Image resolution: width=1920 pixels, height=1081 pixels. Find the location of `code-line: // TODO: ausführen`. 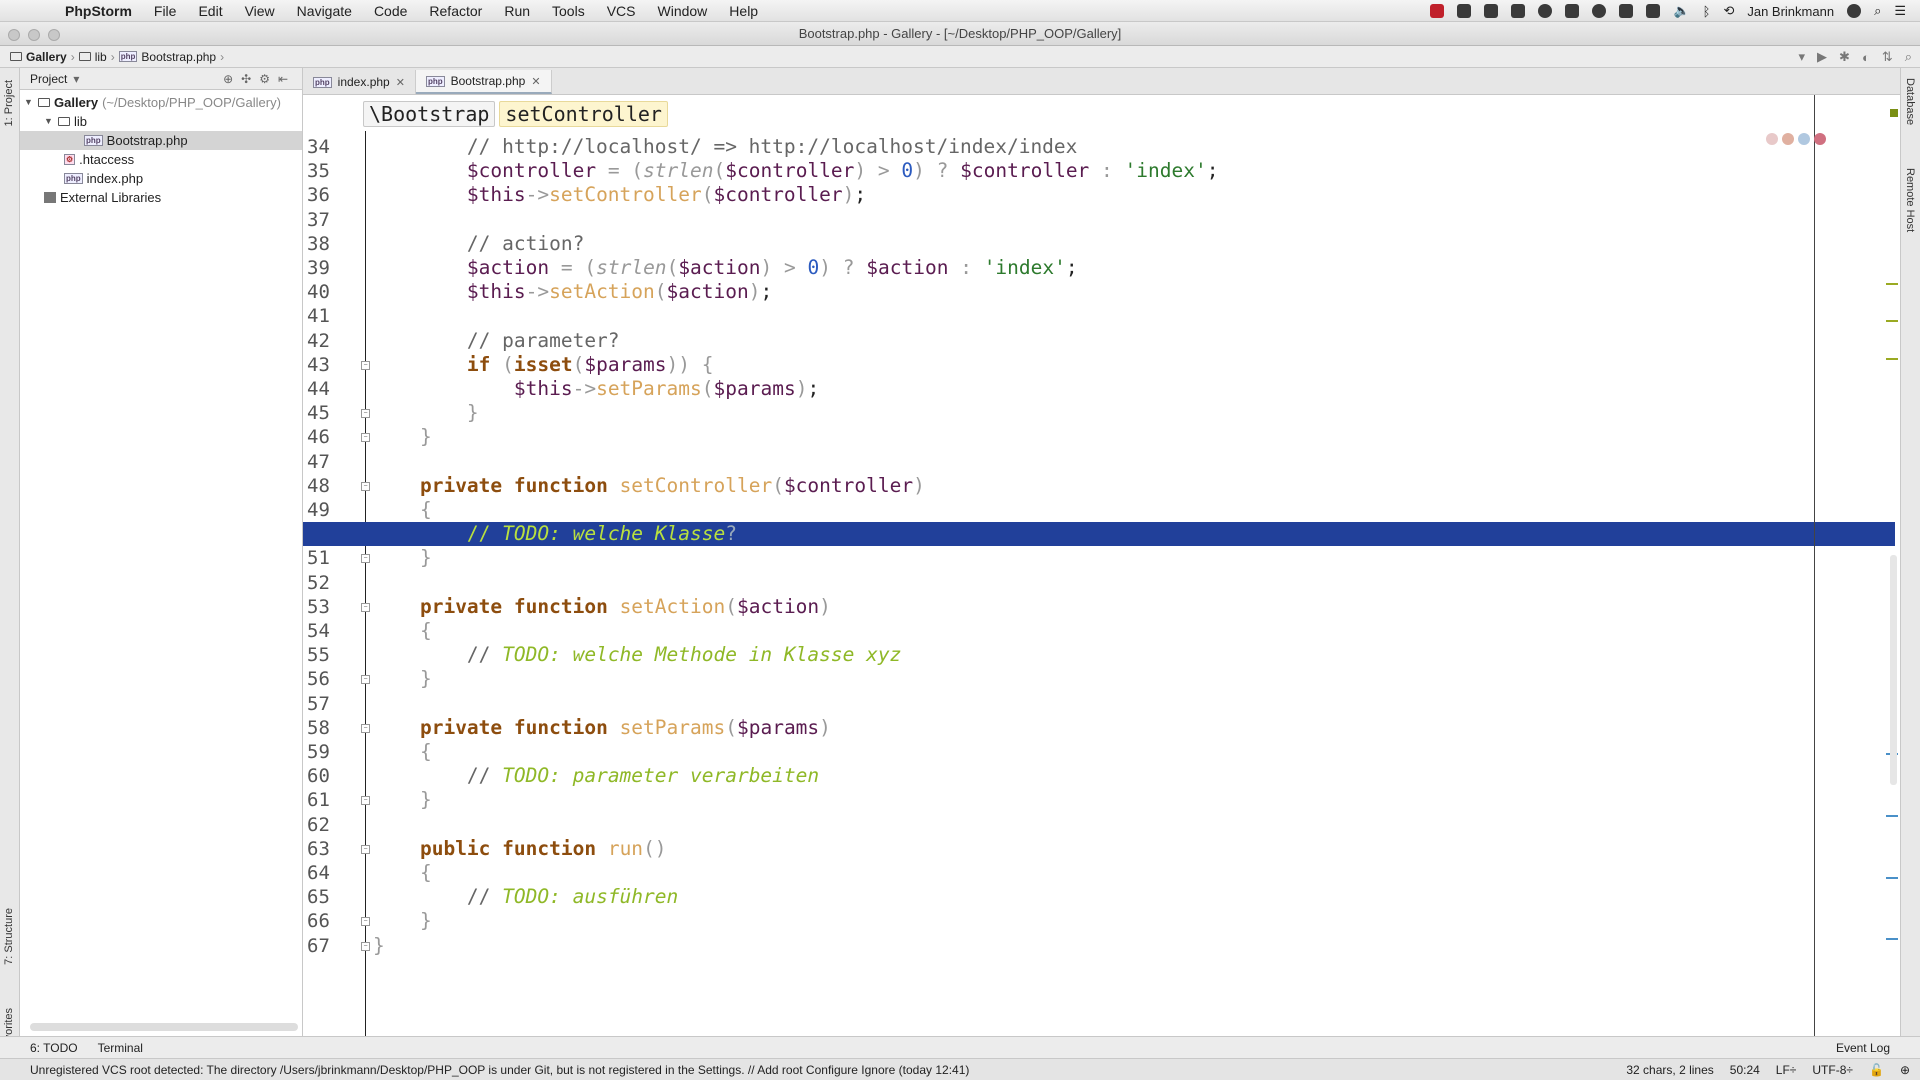

code-line: // TODO: ausführen is located at coordinates (1138, 897).